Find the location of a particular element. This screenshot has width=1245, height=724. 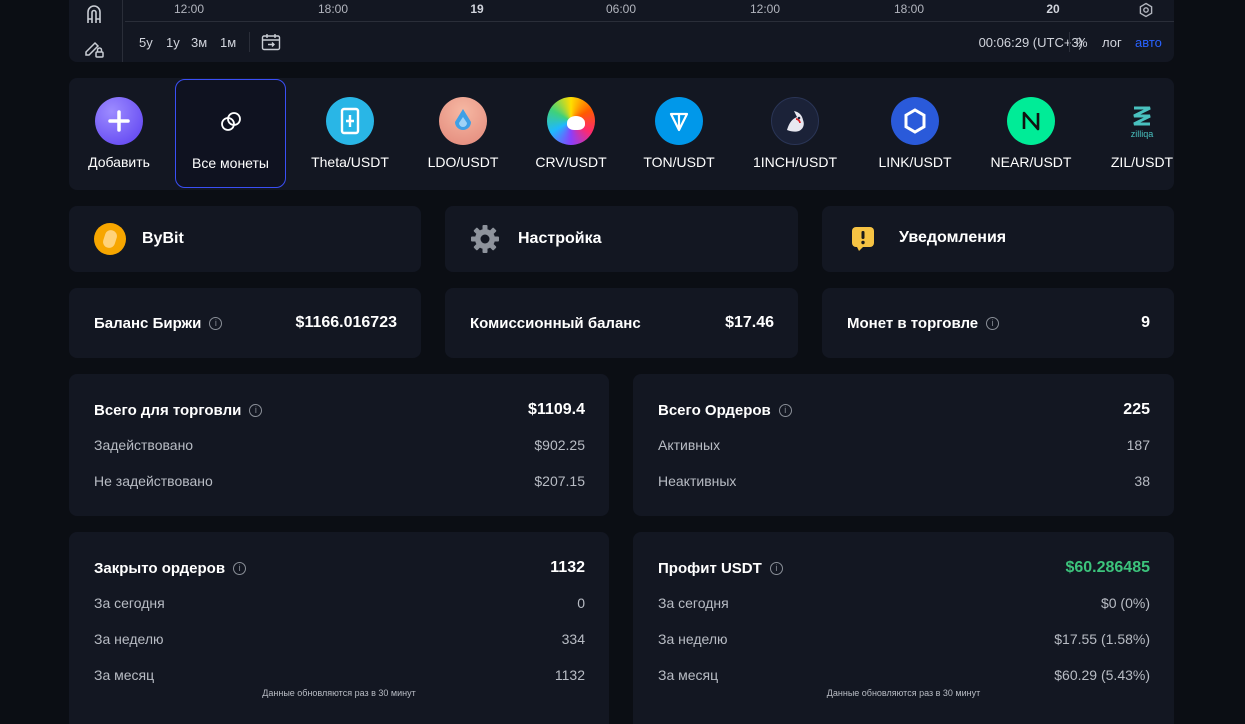

1inch-logo-icon is located at coordinates (795, 121).